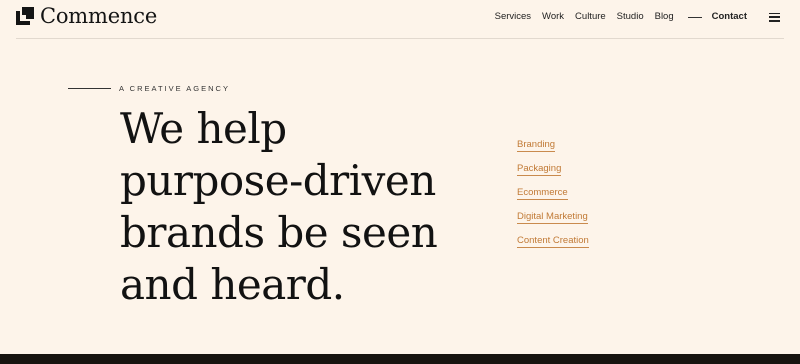 The height and width of the screenshot is (364, 800). I want to click on headline-line: brands be seen, so click(279, 232).